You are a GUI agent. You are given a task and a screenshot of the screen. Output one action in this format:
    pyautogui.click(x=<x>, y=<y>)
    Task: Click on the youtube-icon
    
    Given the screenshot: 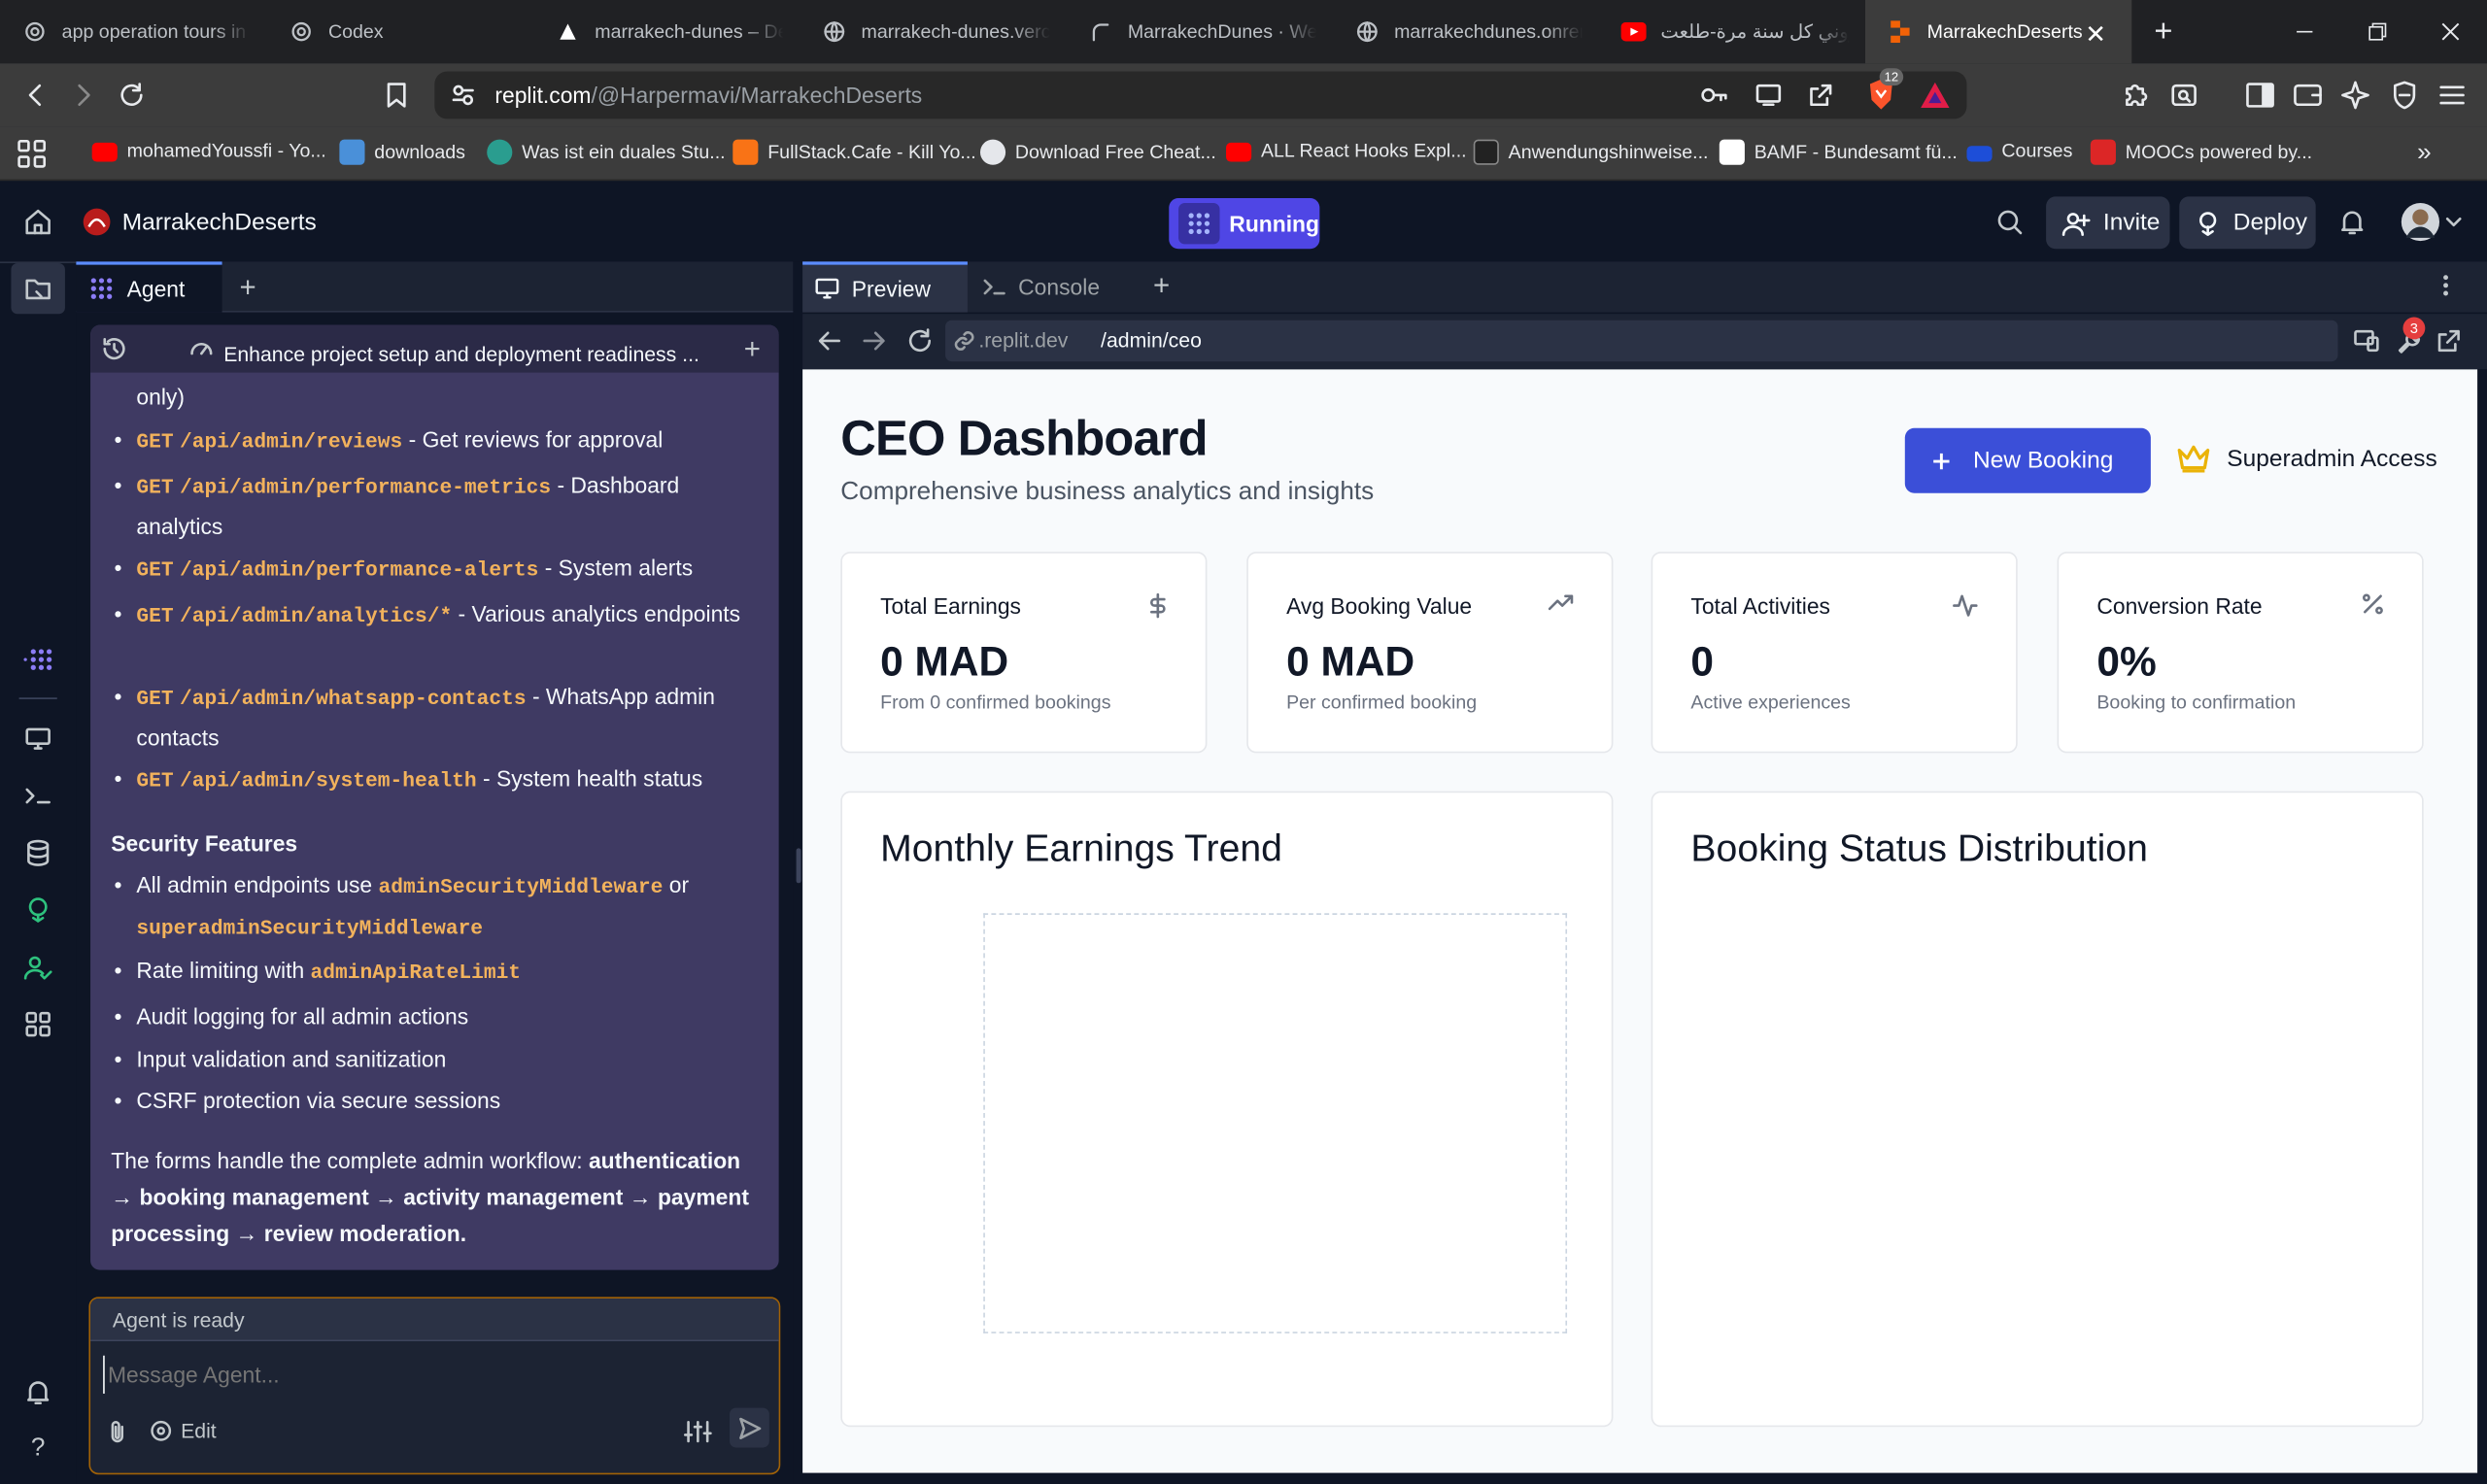 What is the action you would take?
    pyautogui.click(x=104, y=152)
    